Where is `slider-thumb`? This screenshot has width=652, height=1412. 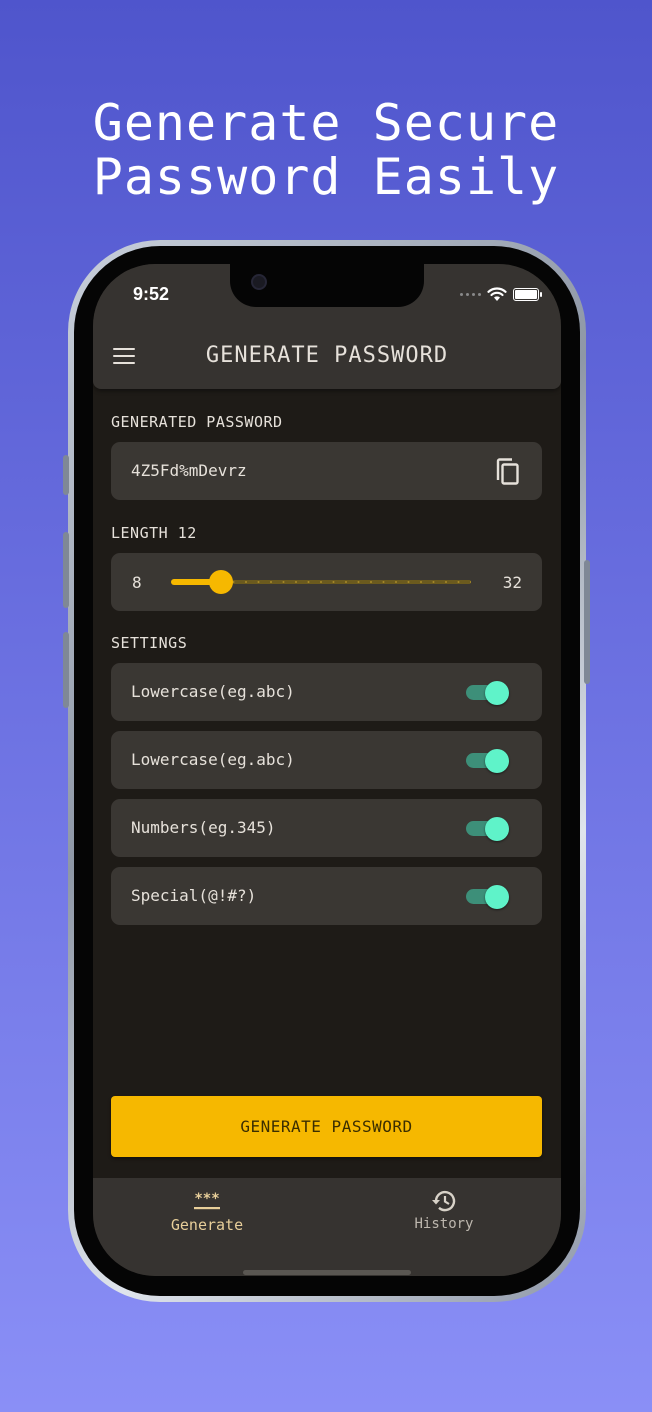
slider-thumb is located at coordinates (221, 582).